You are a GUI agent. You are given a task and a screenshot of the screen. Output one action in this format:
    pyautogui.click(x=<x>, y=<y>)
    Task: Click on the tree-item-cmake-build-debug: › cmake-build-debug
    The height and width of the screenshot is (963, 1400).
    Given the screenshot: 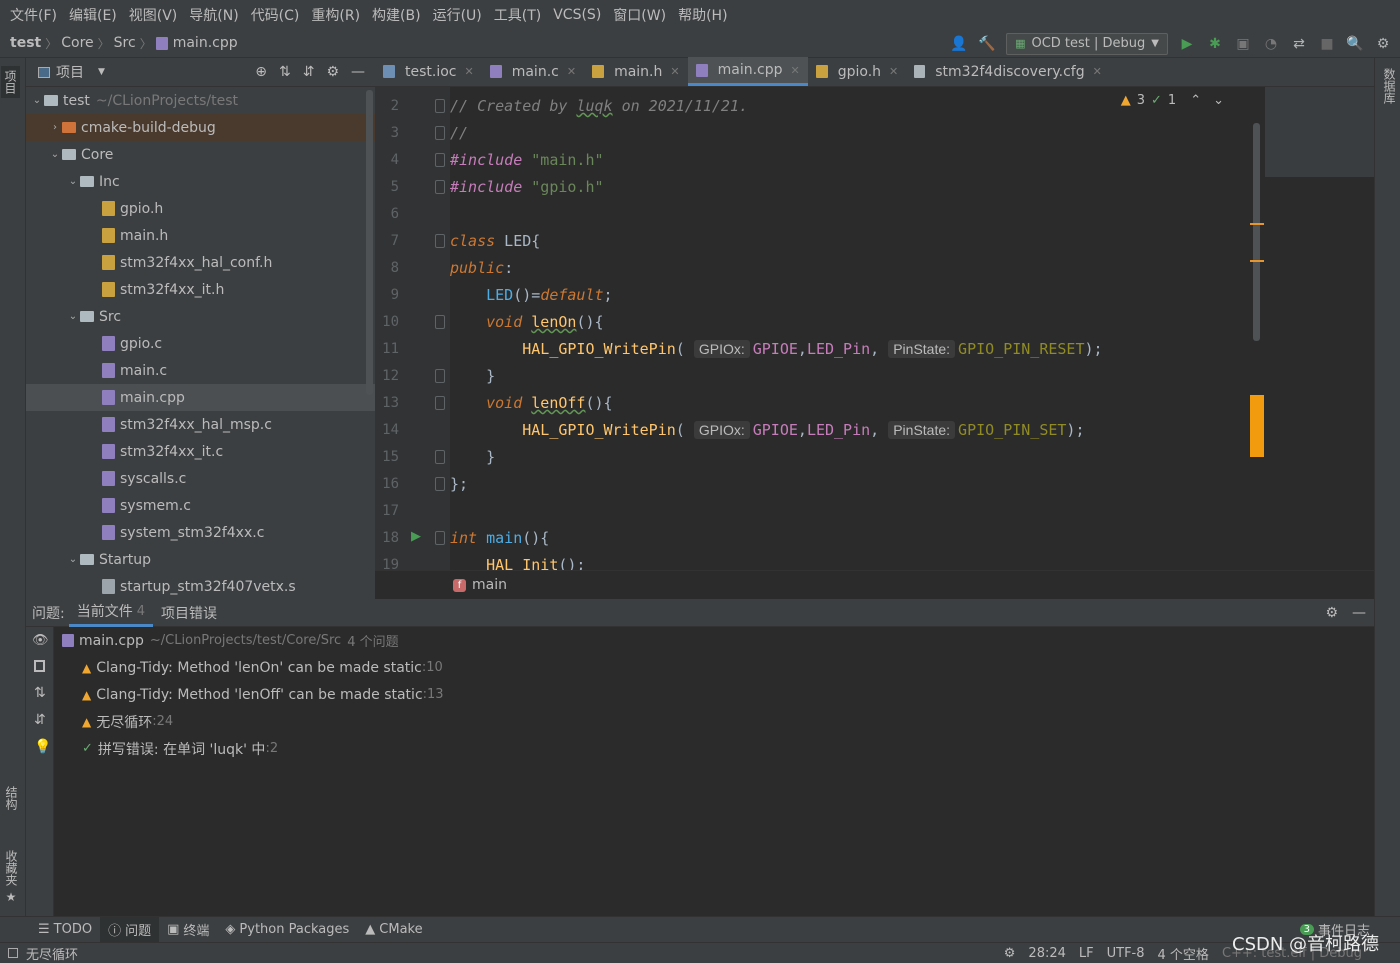 What is the action you would take?
    pyautogui.click(x=200, y=127)
    